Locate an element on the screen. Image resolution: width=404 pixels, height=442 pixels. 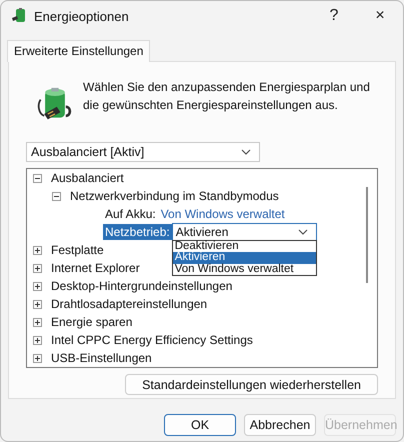
setting-label: Auf Akku: is located at coordinates (130, 214).